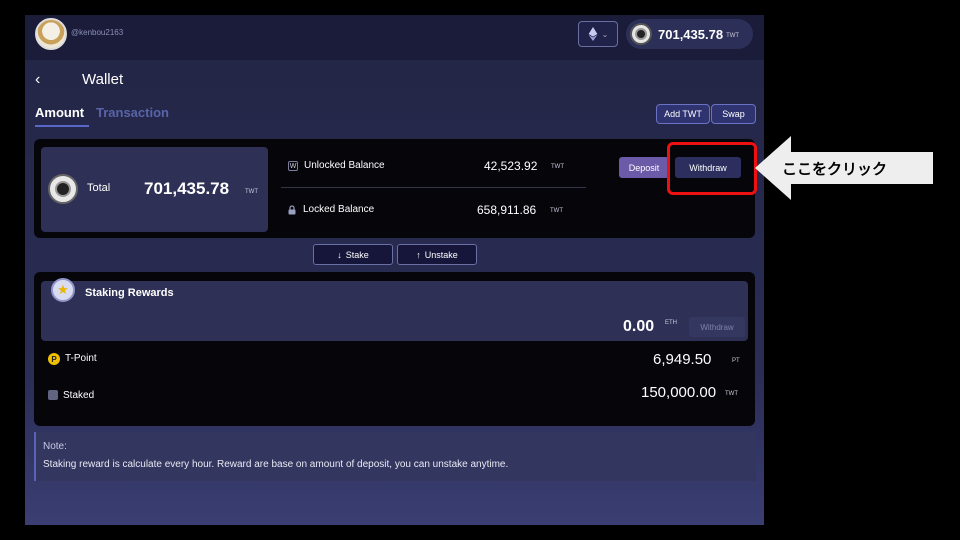 This screenshot has width=960, height=540. What do you see at coordinates (605, 34) in the screenshot?
I see `chevron-down-icon: ⌄` at bounding box center [605, 34].